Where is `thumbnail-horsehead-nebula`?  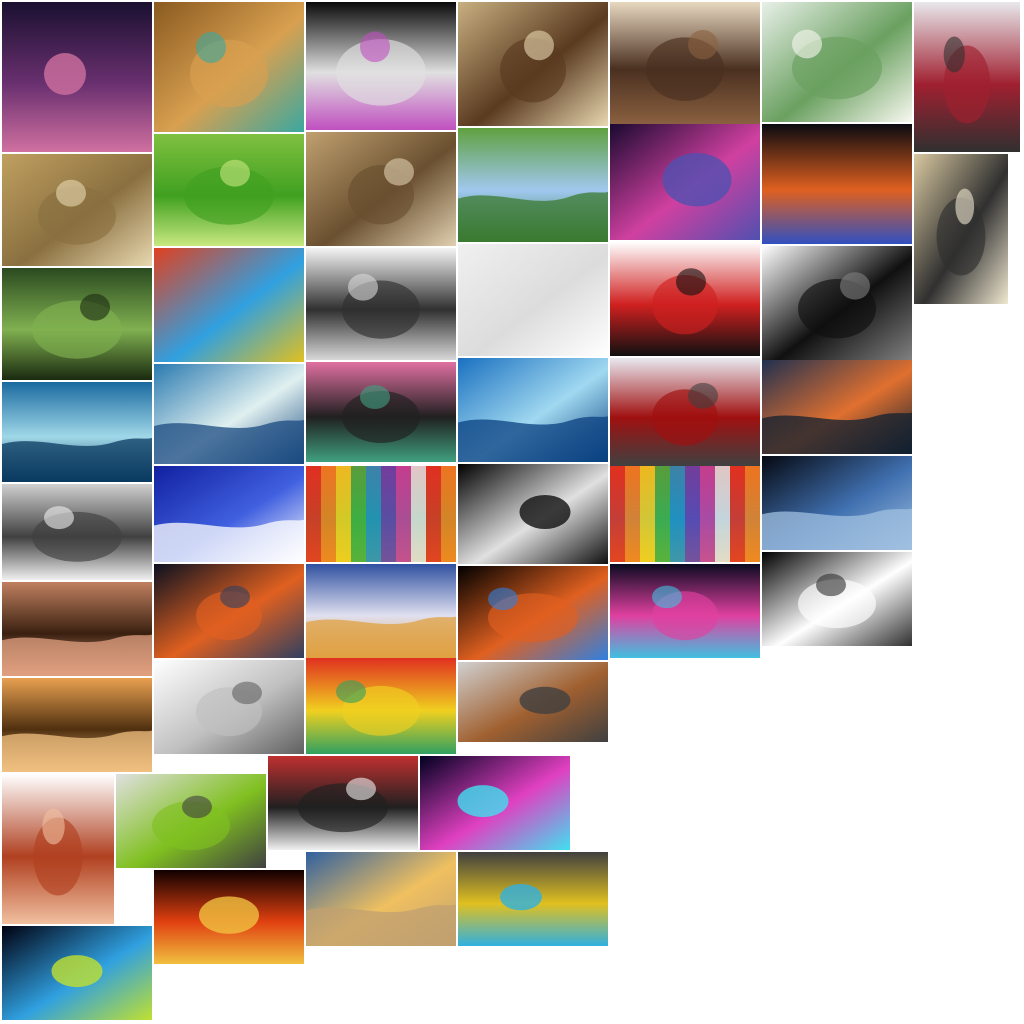 thumbnail-horsehead-nebula is located at coordinates (685, 182).